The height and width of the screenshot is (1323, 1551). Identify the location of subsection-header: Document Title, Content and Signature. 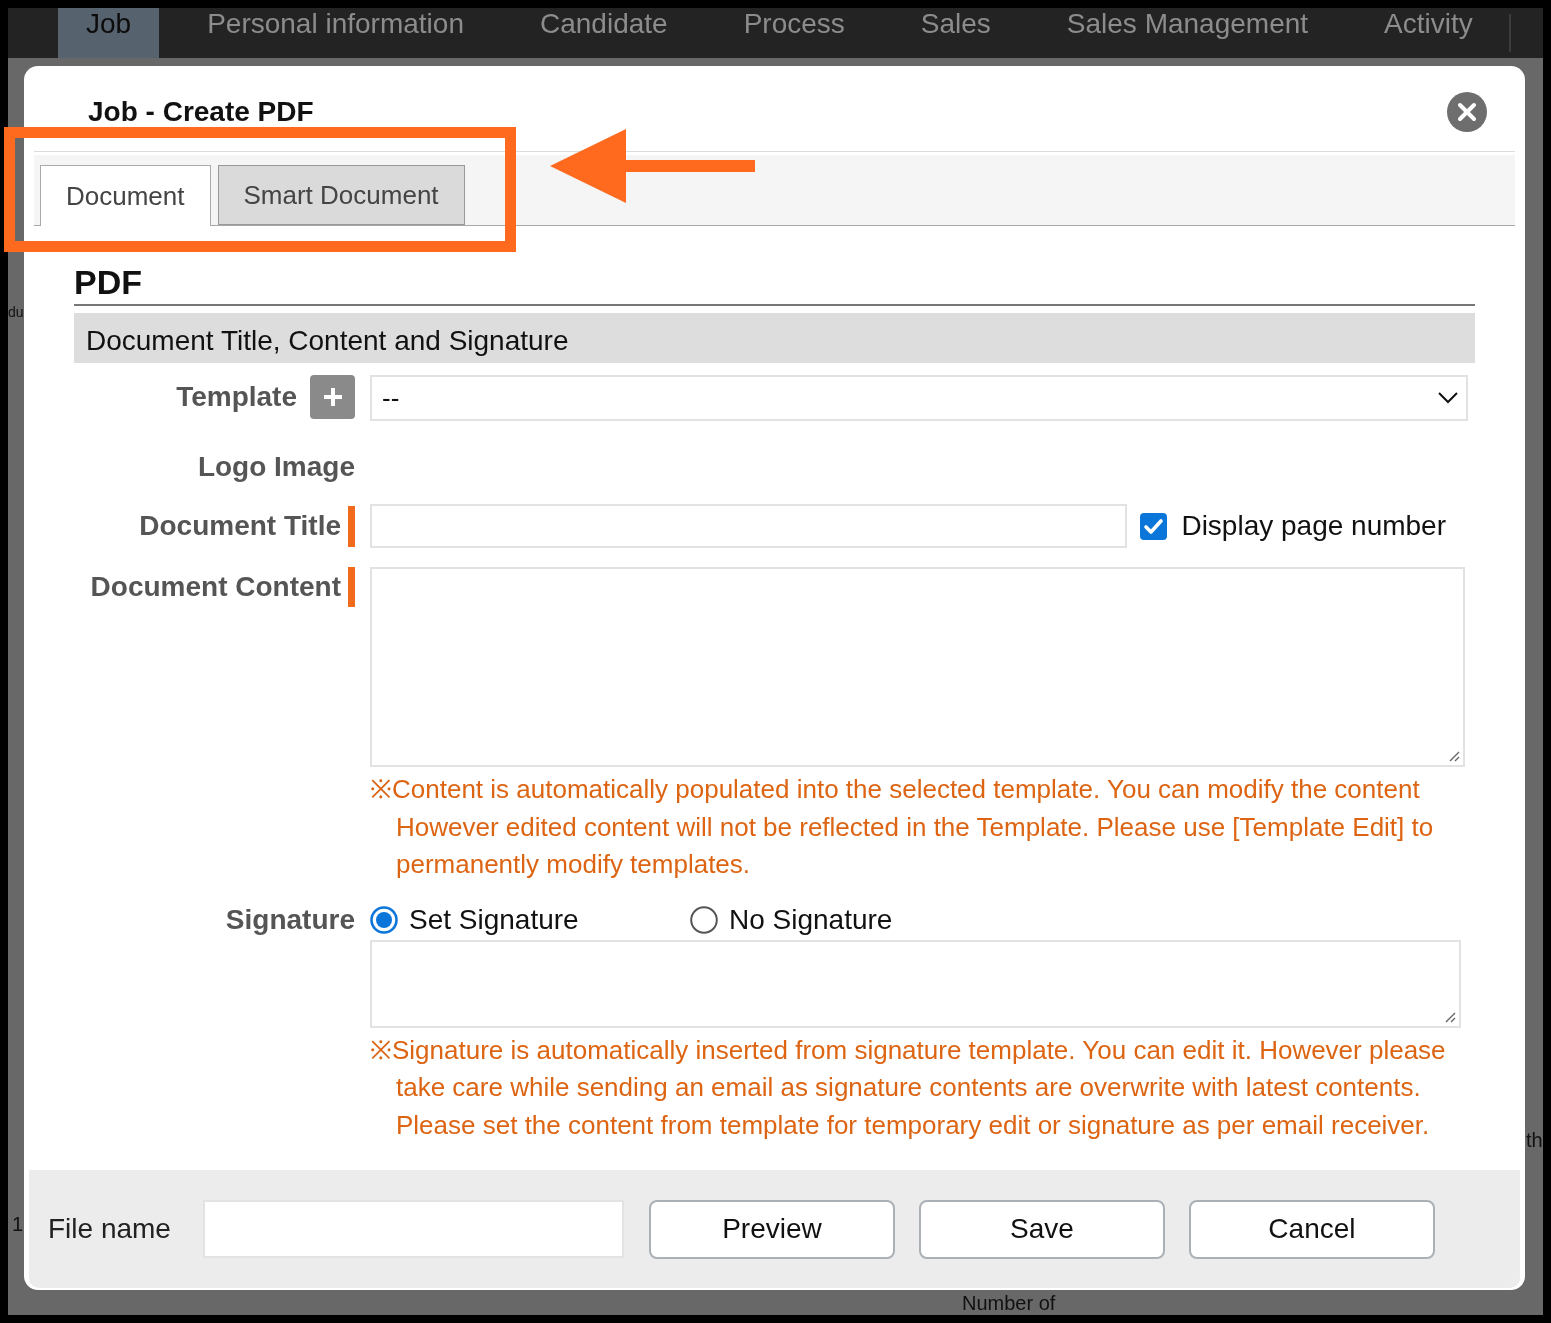
(774, 338).